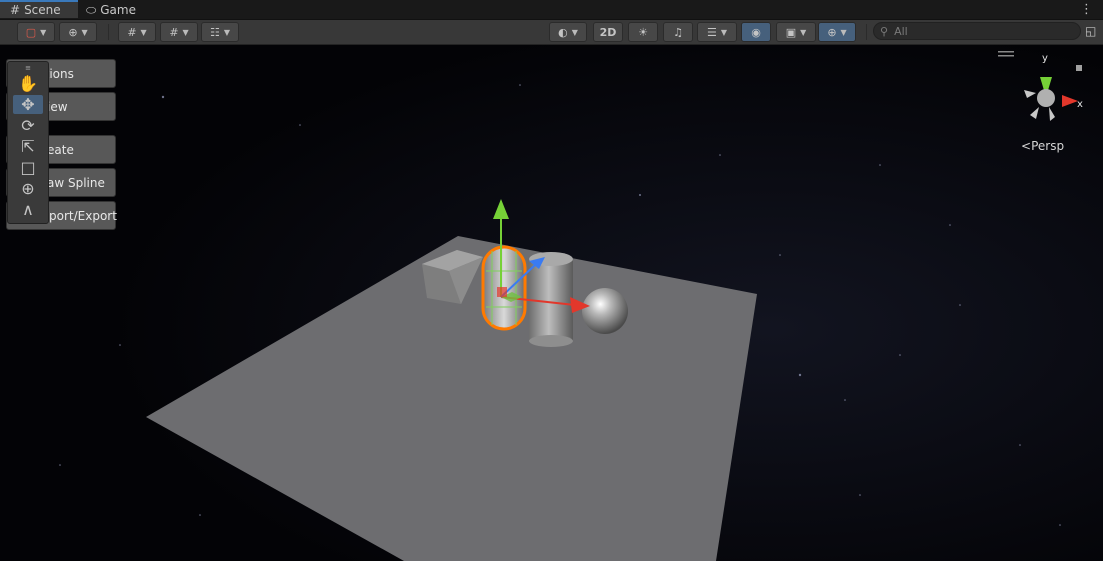 The image size is (1103, 561). I want to click on transform-tool-dropdown: ▢ ▼, so click(36, 32).